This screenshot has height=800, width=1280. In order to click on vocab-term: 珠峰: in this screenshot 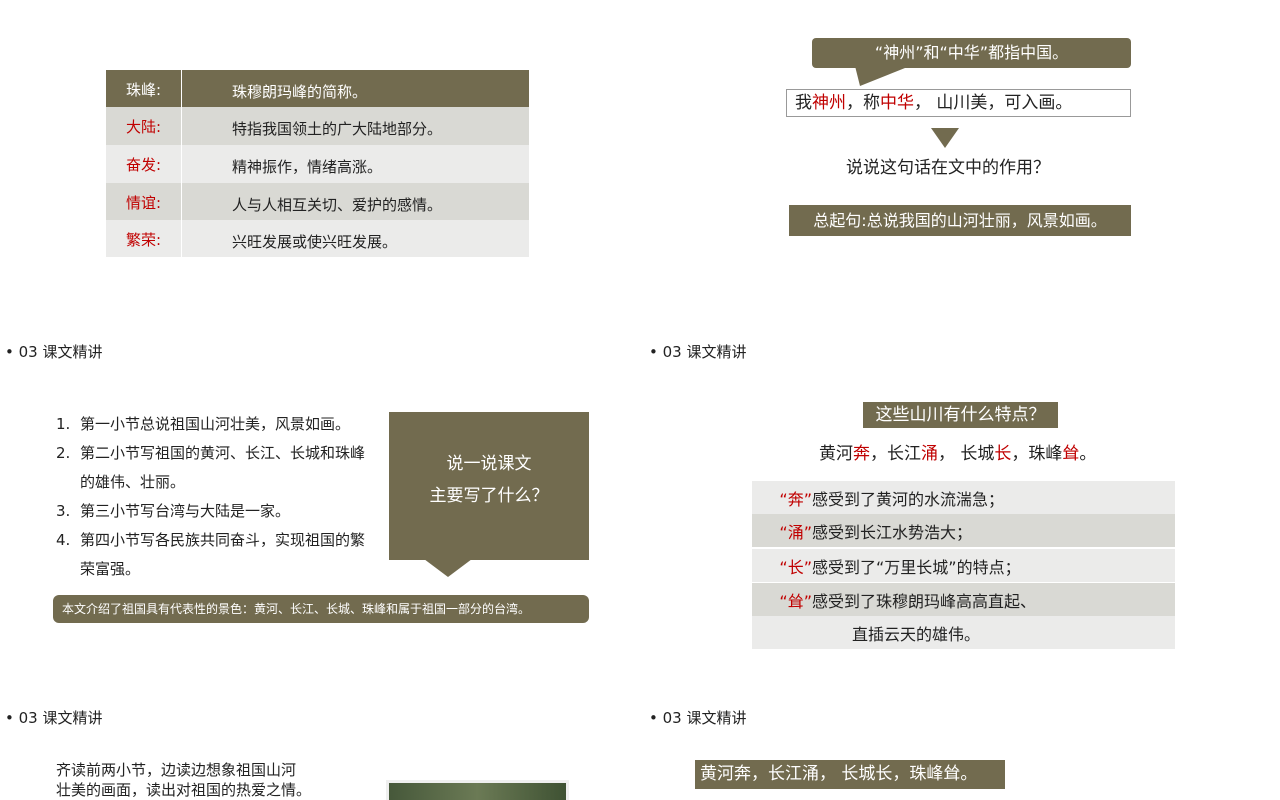, I will do `click(144, 88)`.